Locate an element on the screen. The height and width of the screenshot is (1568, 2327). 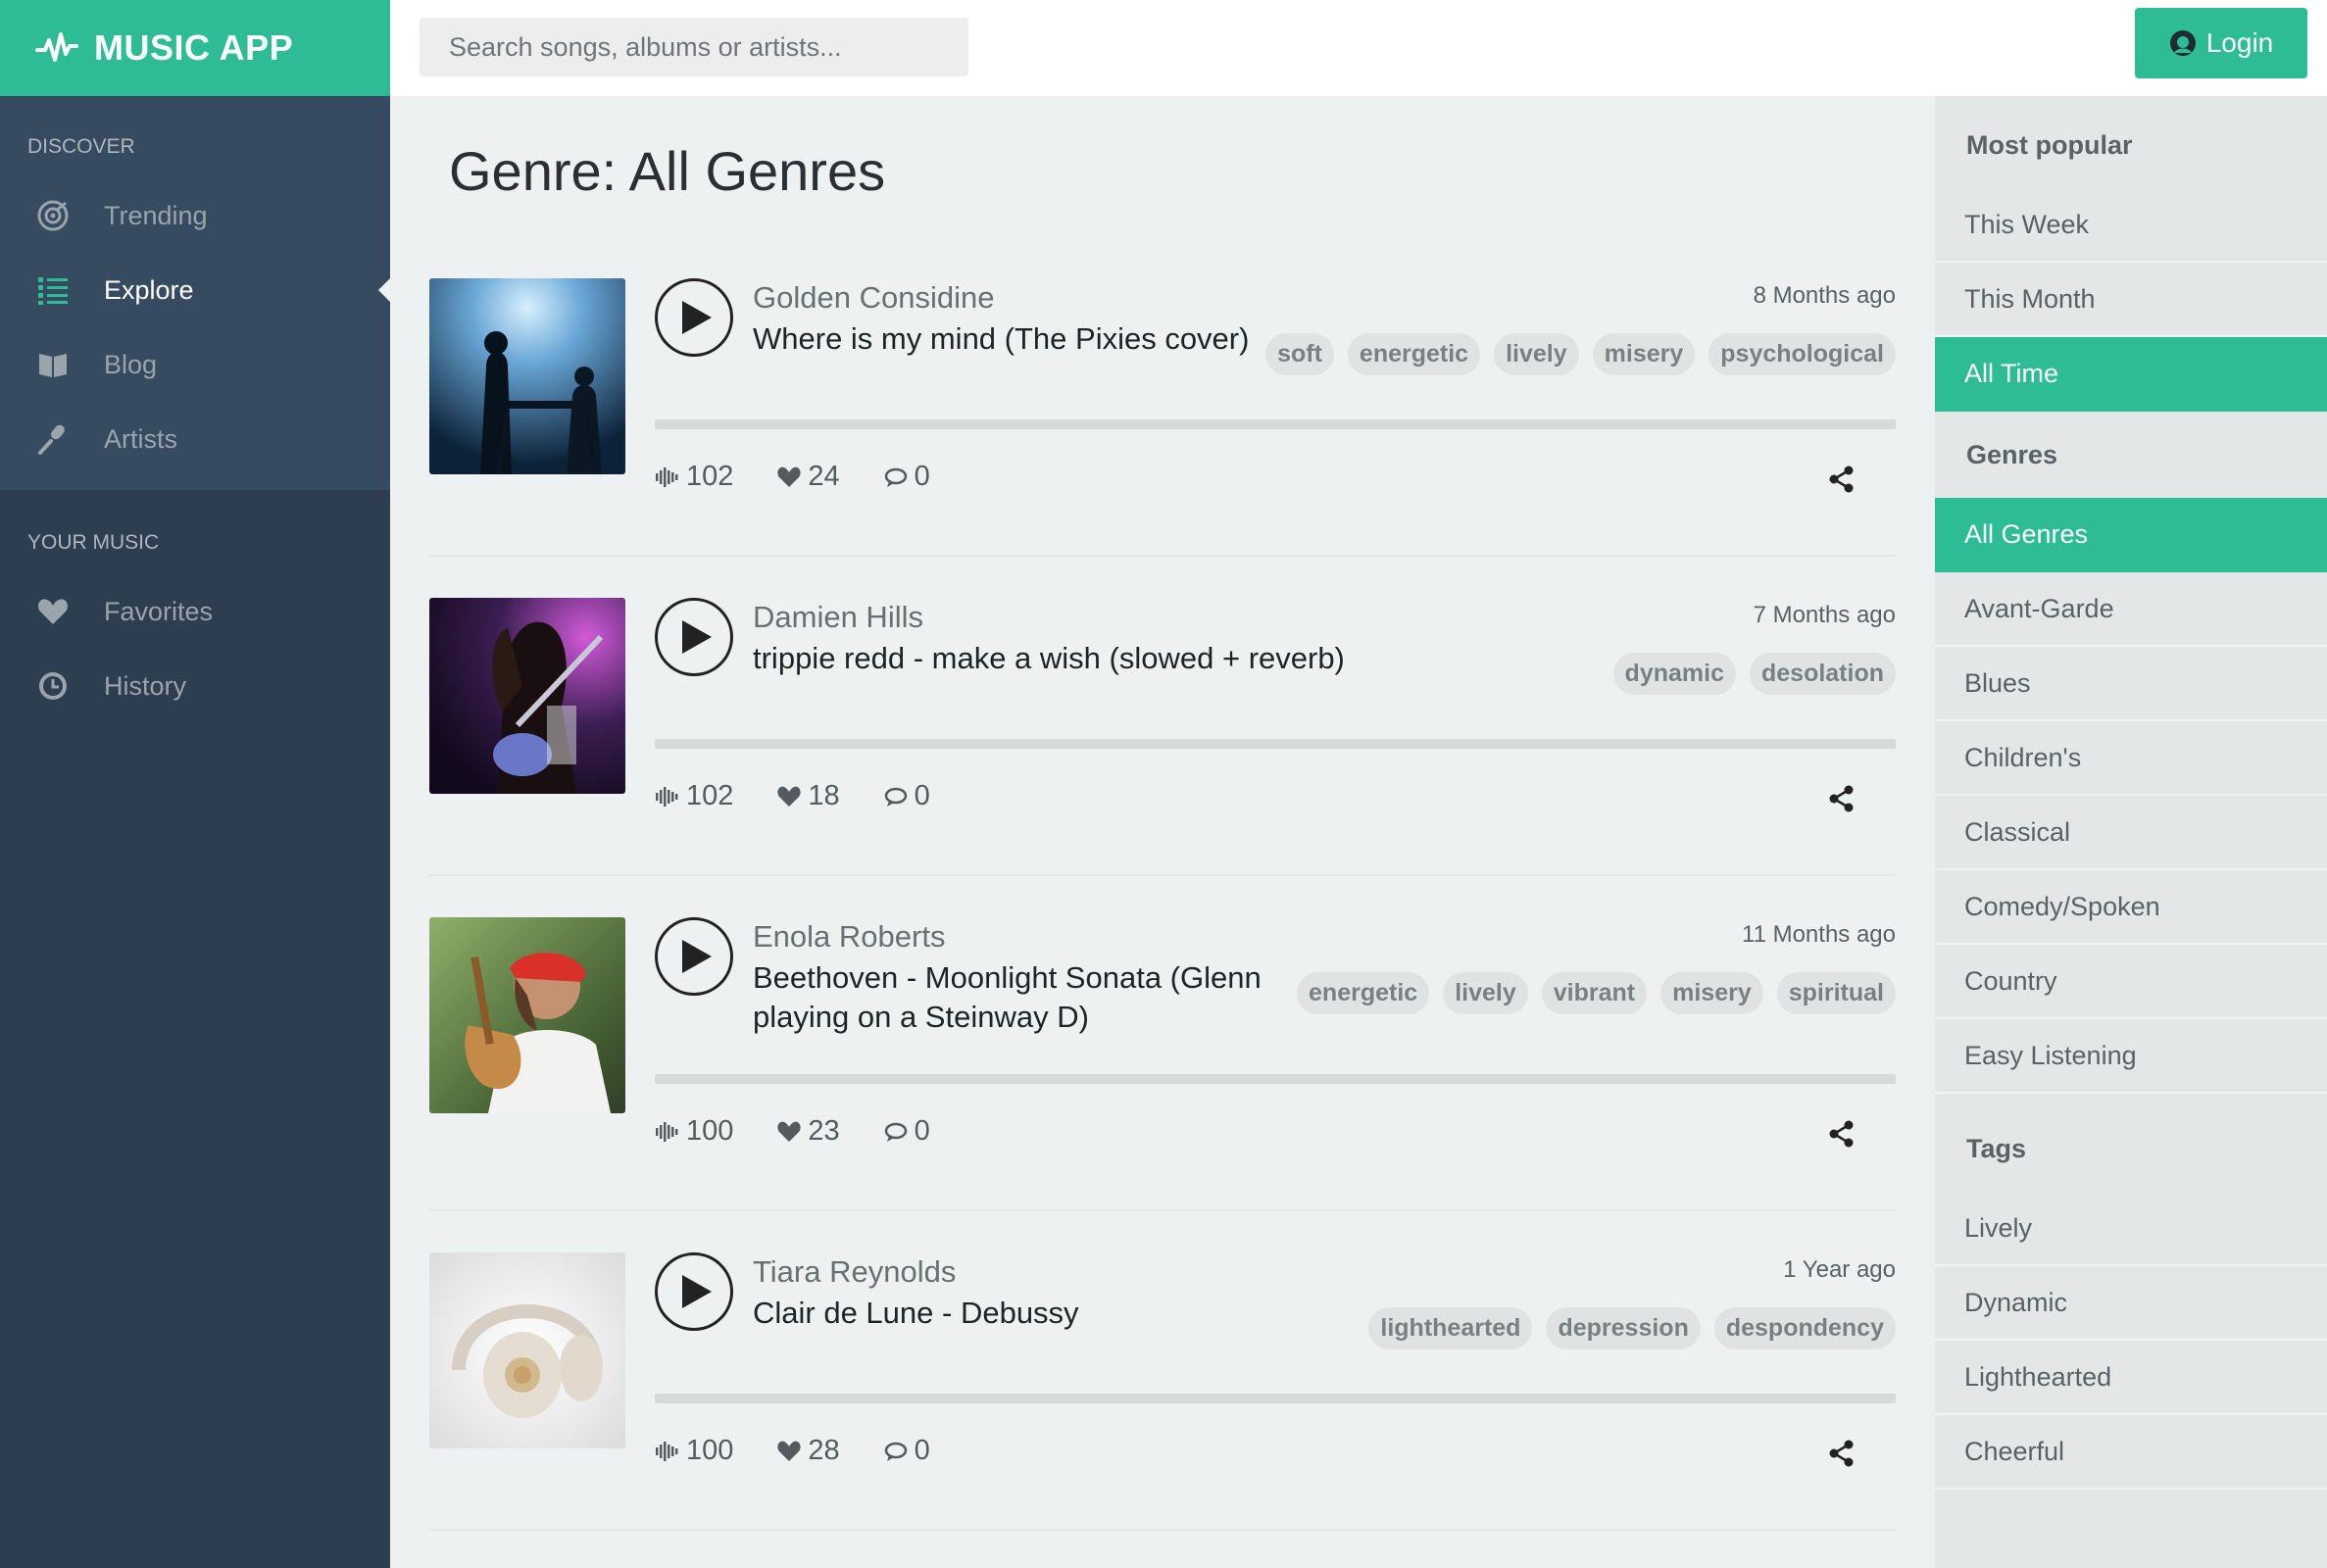
track-title: Where is my mind (The Pixies cover) is located at coordinates (1017, 339).